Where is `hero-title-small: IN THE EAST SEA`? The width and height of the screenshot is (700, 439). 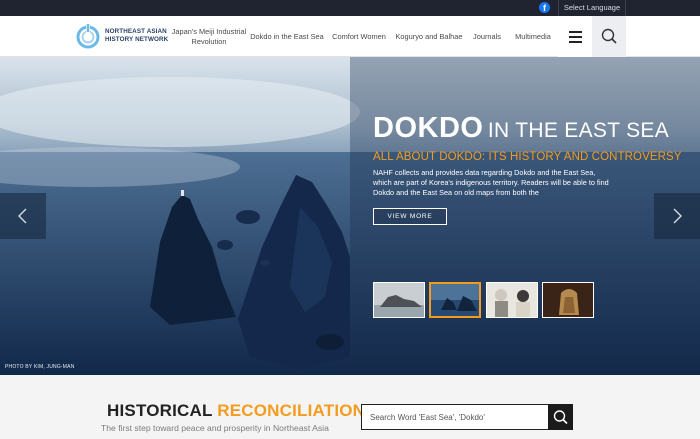 hero-title-small: IN THE EAST SEA is located at coordinates (578, 130).